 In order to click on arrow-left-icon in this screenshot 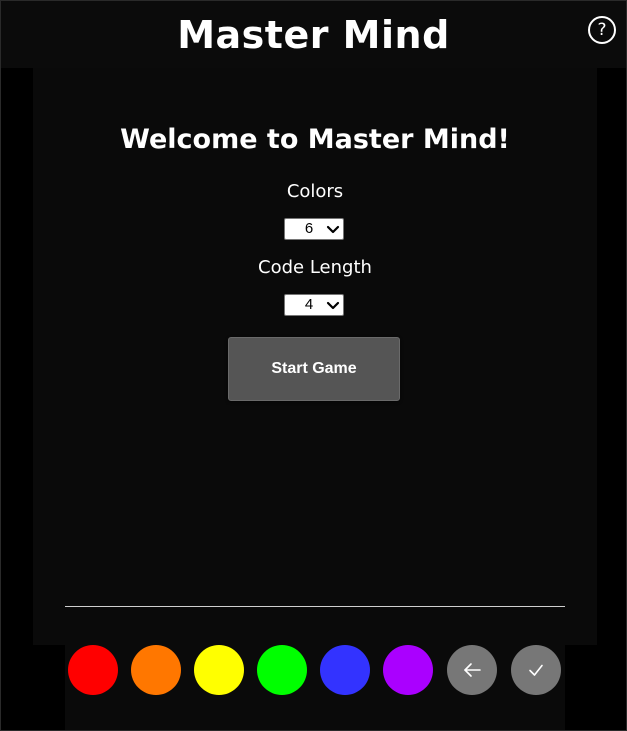, I will do `click(472, 670)`.